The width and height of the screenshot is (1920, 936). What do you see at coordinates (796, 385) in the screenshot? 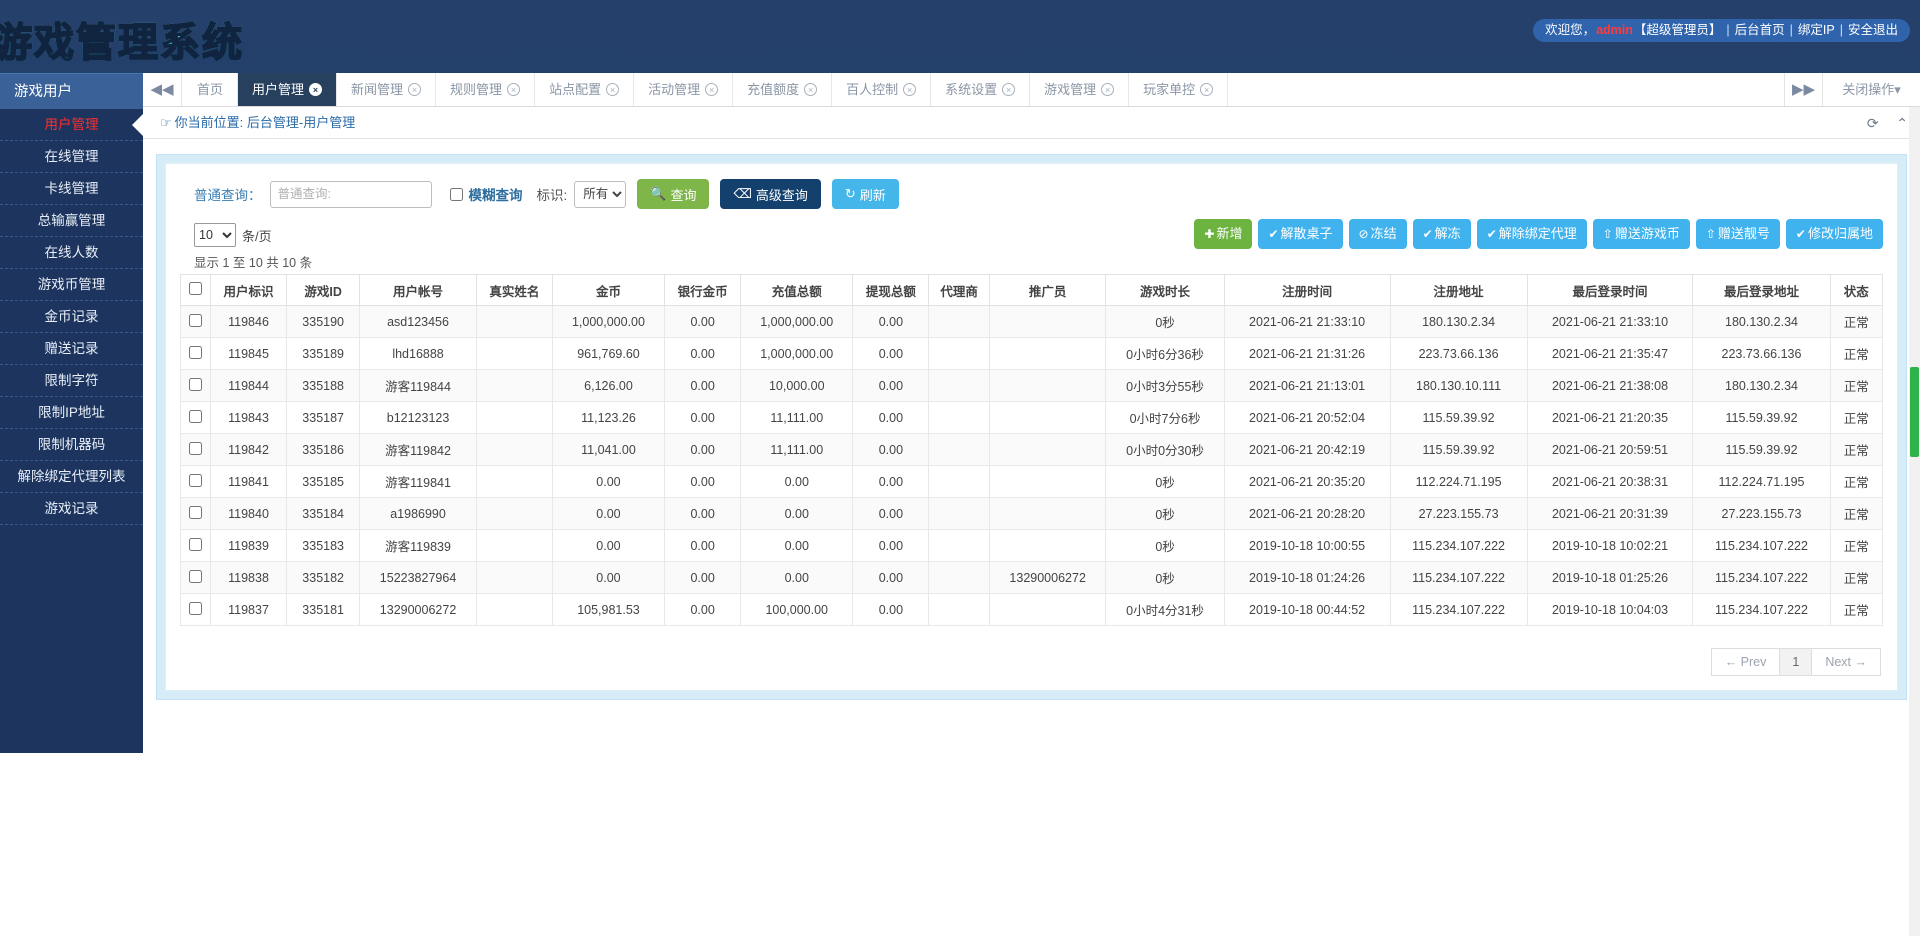
I see `cell-value: 10,000.00` at bounding box center [796, 385].